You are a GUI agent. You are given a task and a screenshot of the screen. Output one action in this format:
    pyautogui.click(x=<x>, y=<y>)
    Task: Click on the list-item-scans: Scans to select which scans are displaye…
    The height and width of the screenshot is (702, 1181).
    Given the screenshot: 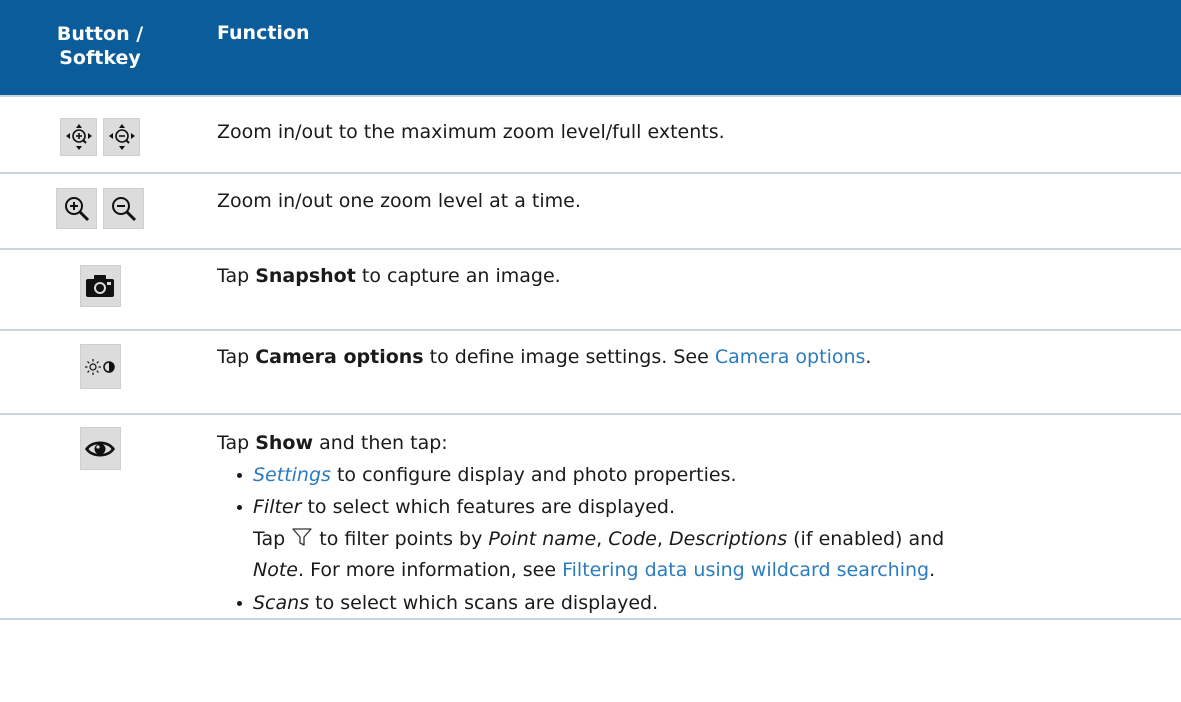 What is the action you would take?
    pyautogui.click(x=699, y=603)
    